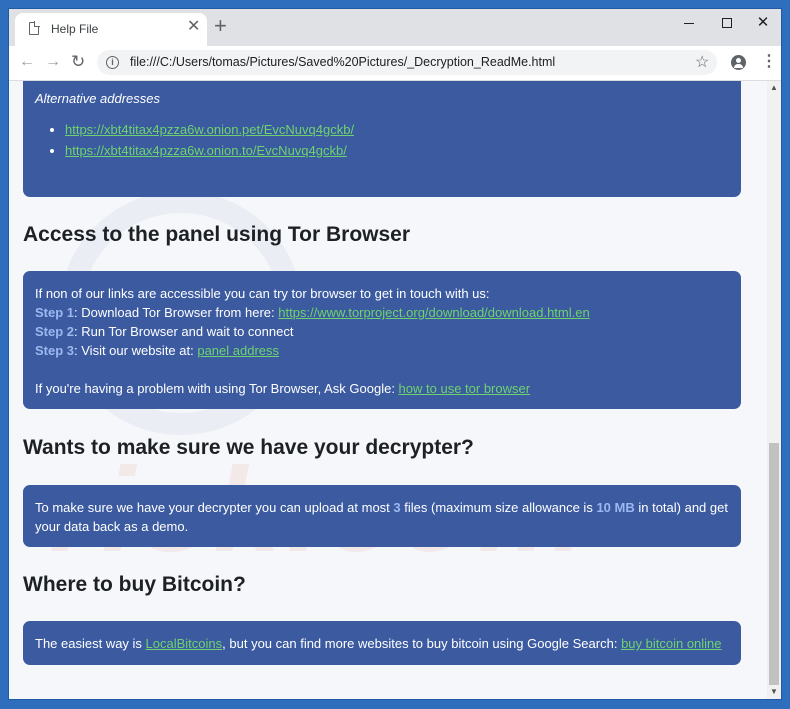  What do you see at coordinates (465, 388) in the screenshot?
I see `how-to-use-tor-link: how to use tor browser` at bounding box center [465, 388].